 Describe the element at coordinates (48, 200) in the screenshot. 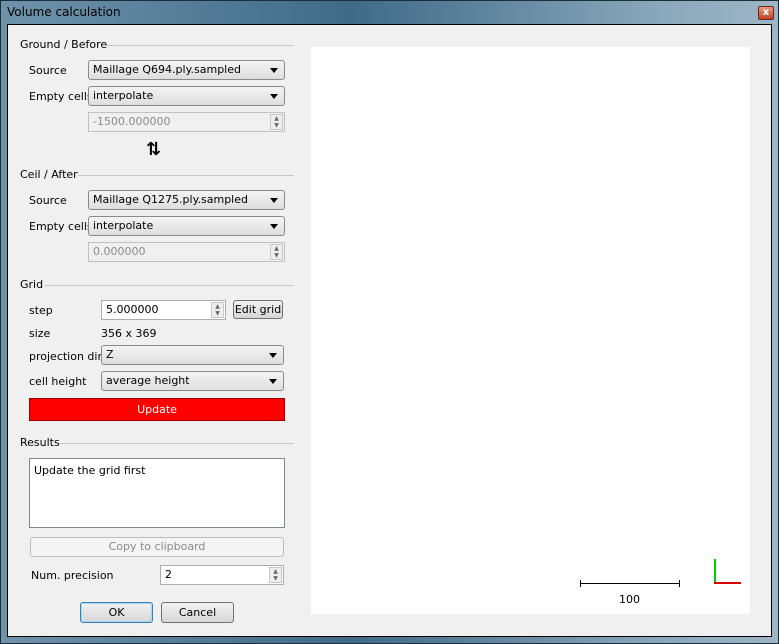

I see `ceil-source-label: Source` at that location.